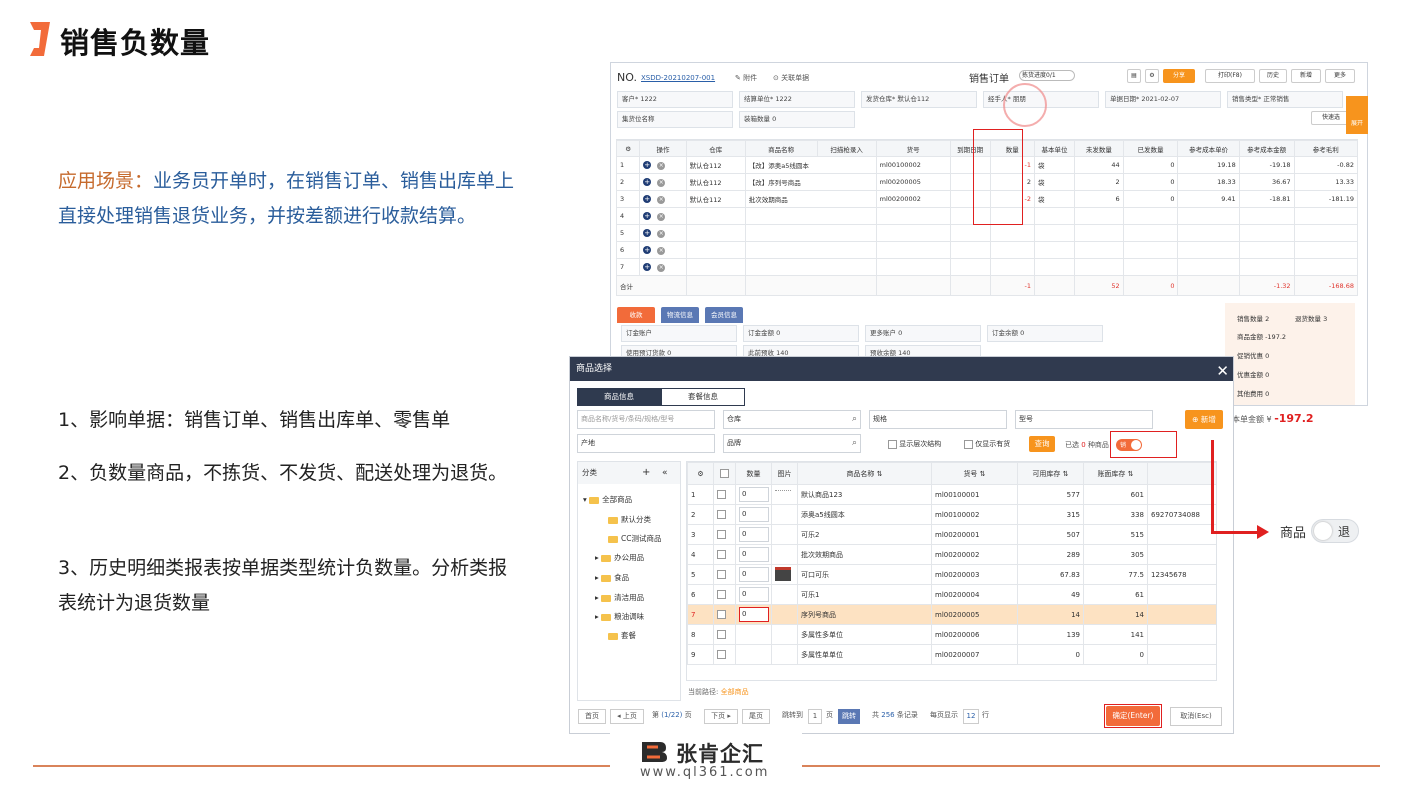  I want to click on col-header: 账面库存 ⇅, so click(1115, 473).